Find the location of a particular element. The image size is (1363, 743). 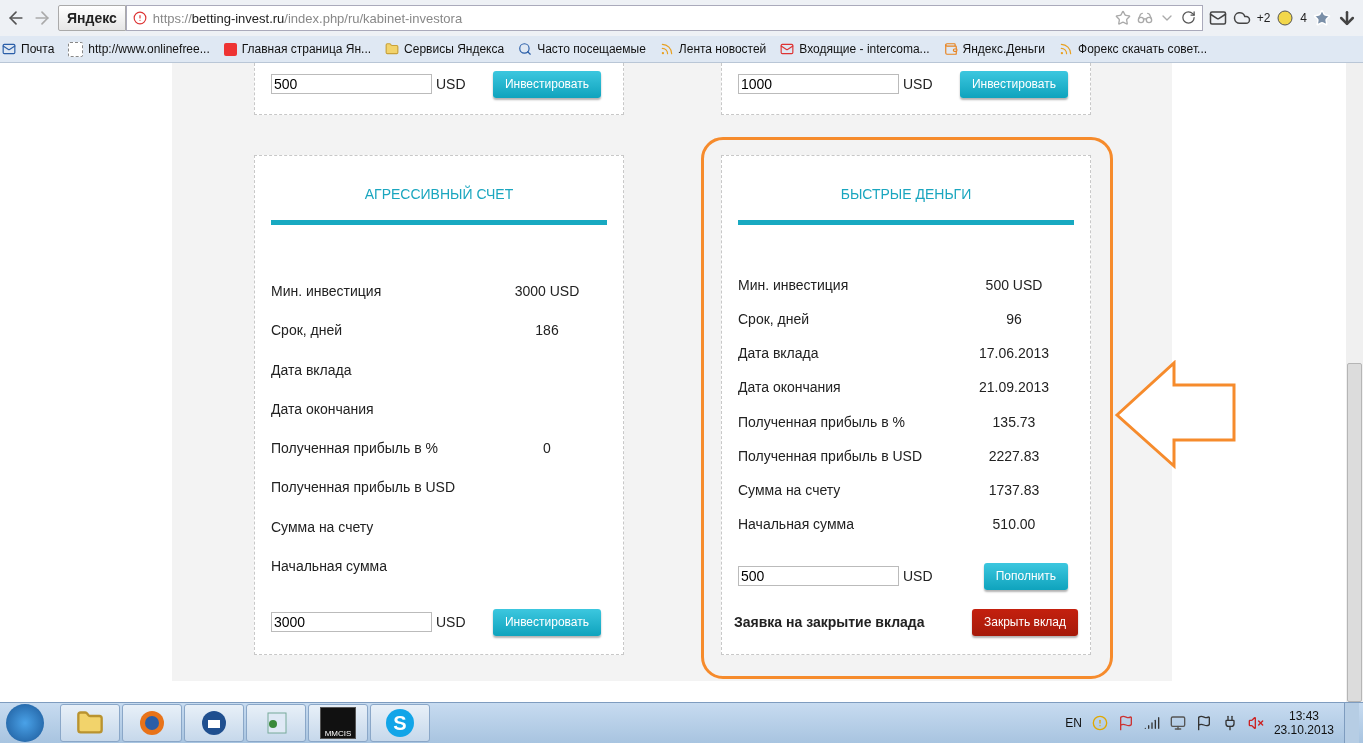

notes-count: 4 is located at coordinates (1303, 18).